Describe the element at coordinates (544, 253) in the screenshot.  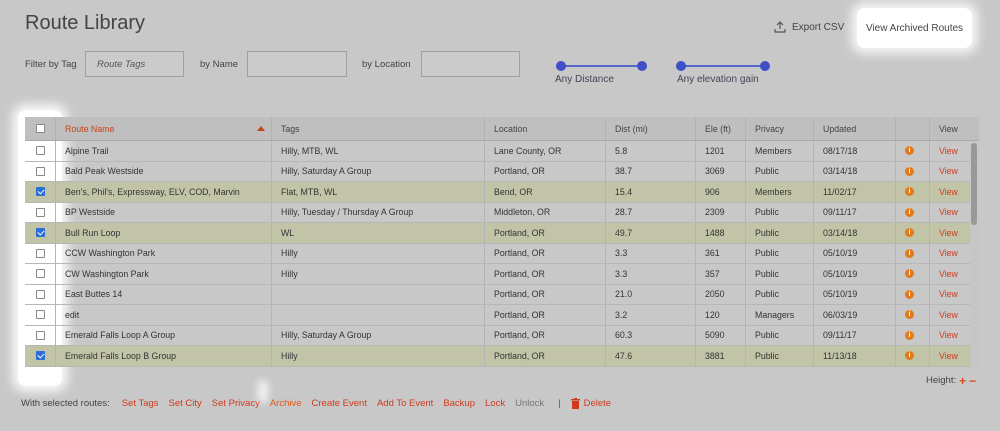
I see `location-cell: Portland, OR` at that location.